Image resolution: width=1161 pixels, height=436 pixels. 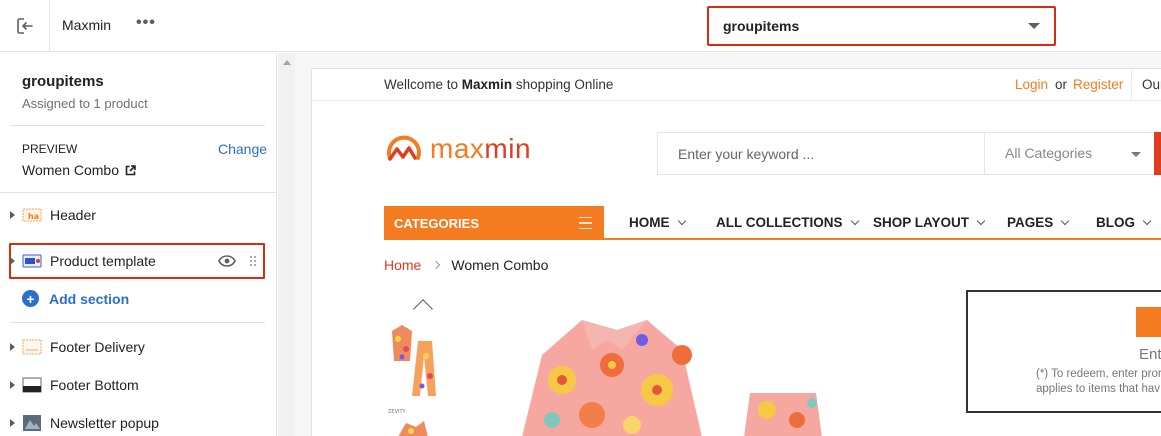 What do you see at coordinates (30, 298) in the screenshot?
I see `plus-circle-icon: +` at bounding box center [30, 298].